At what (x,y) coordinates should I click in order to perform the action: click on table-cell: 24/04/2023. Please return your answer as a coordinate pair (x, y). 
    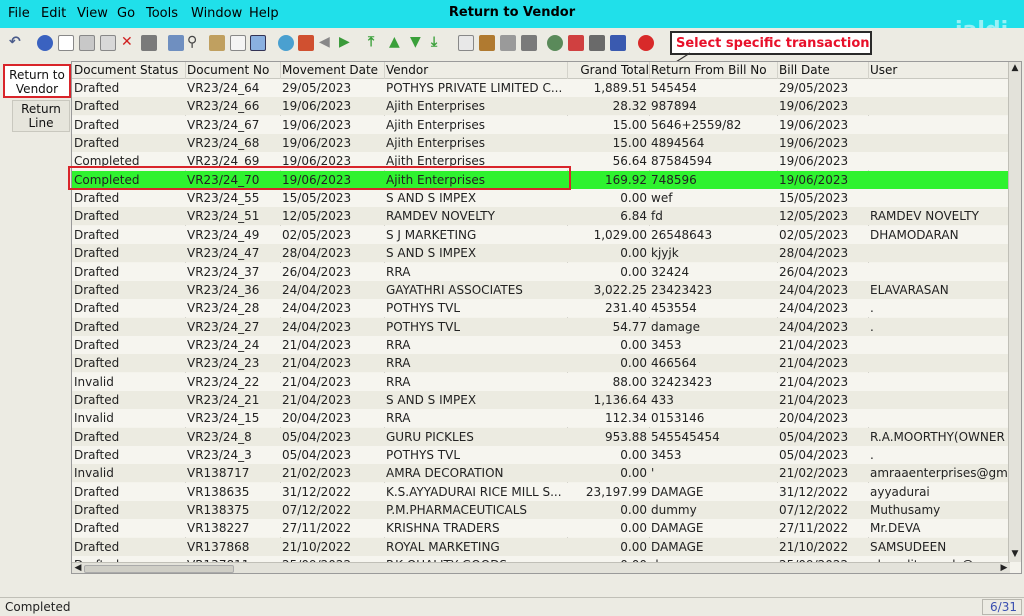
    Looking at the image, I should click on (317, 289).